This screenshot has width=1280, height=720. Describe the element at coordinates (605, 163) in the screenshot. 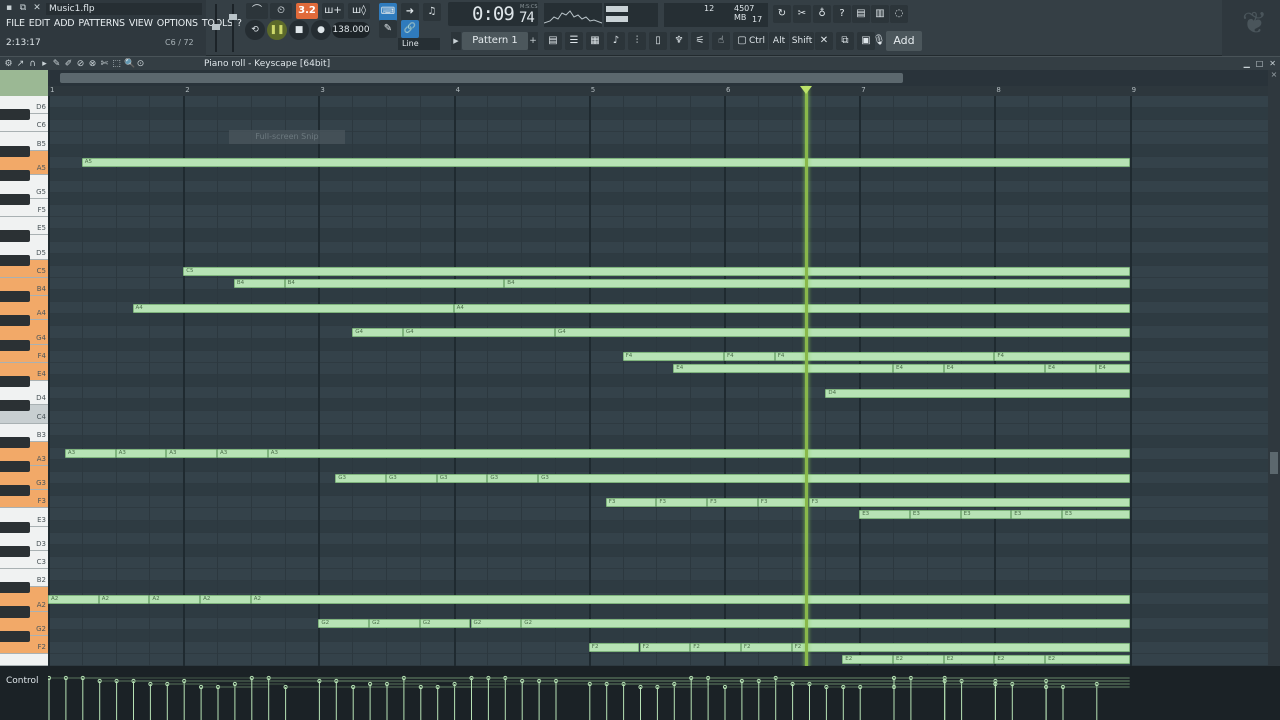

I see `note: A5` at that location.